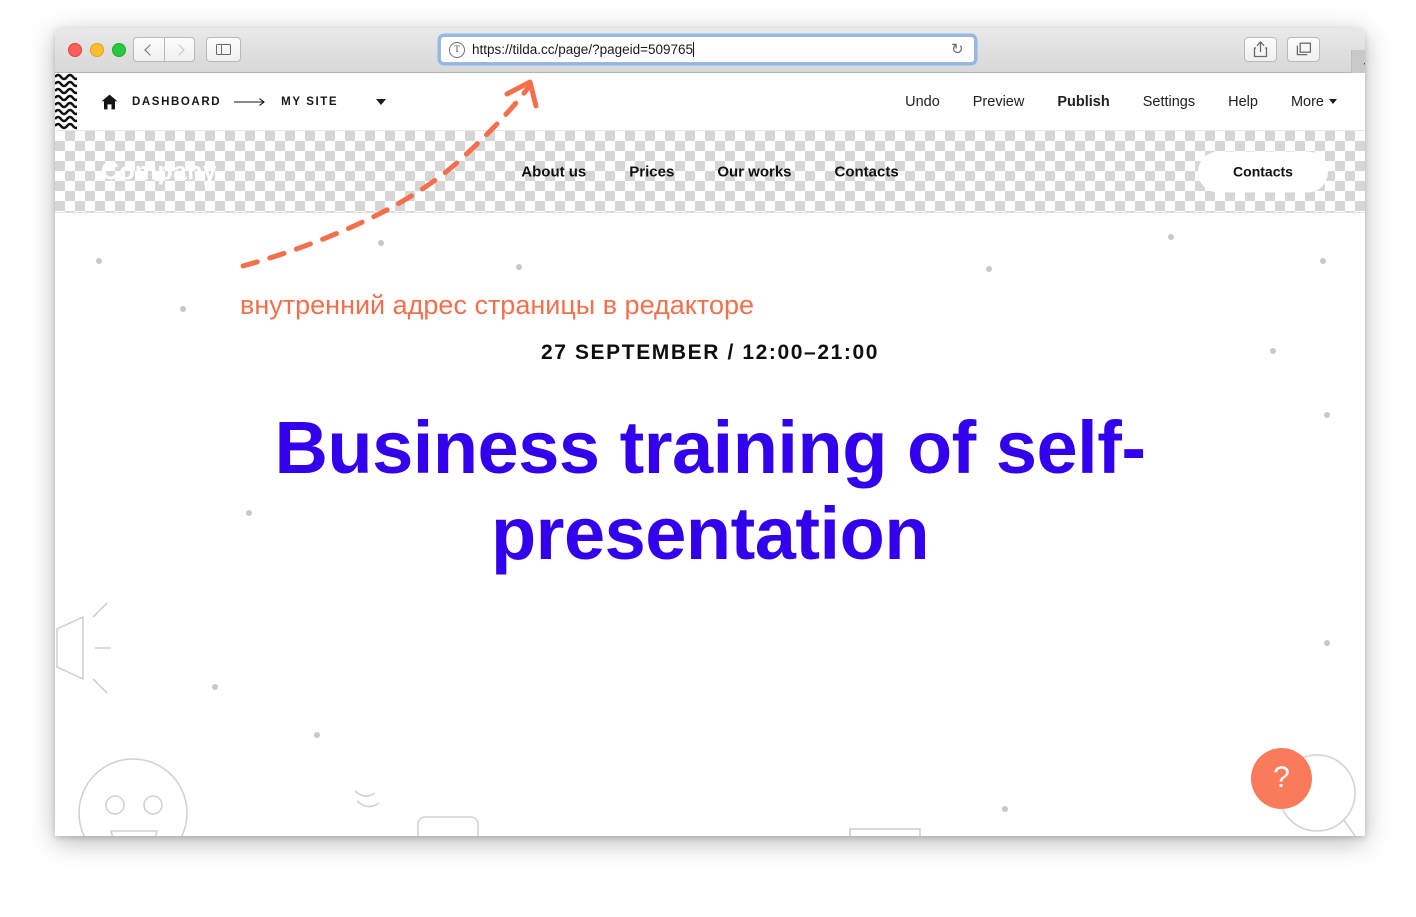  I want to click on maximize-window-button, so click(119, 50).